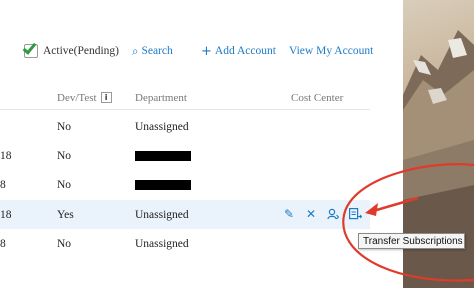 The width and height of the screenshot is (474, 288). Describe the element at coordinates (311, 214) in the screenshot. I see `close-icon: ✕` at that location.